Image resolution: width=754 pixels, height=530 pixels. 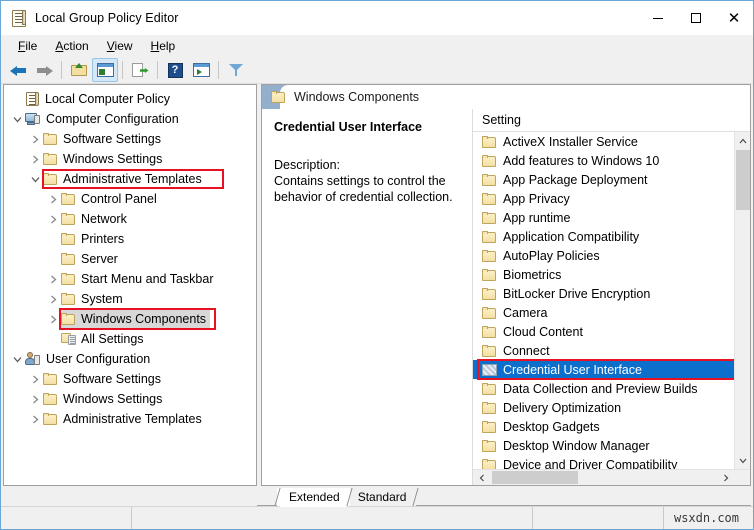 What do you see at coordinates (481, 477) in the screenshot?
I see `scroll-left-button` at bounding box center [481, 477].